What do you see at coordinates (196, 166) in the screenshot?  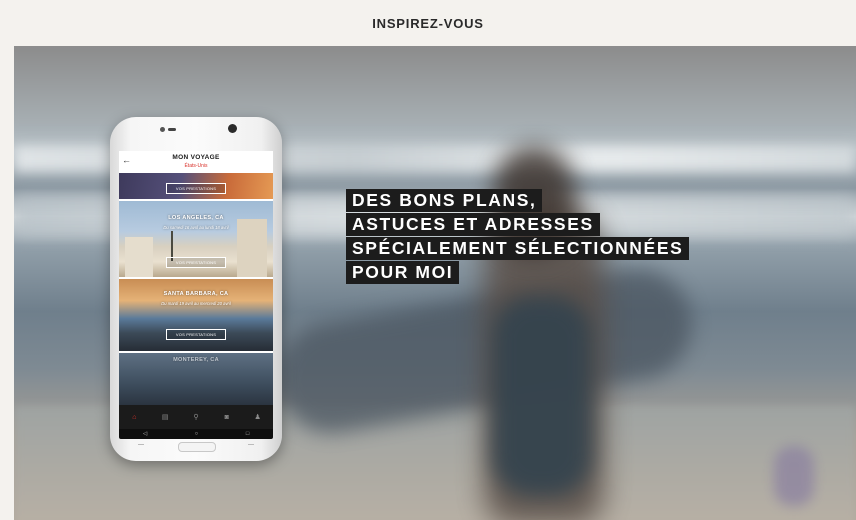 I see `app-subtitle: États-Unis` at bounding box center [196, 166].